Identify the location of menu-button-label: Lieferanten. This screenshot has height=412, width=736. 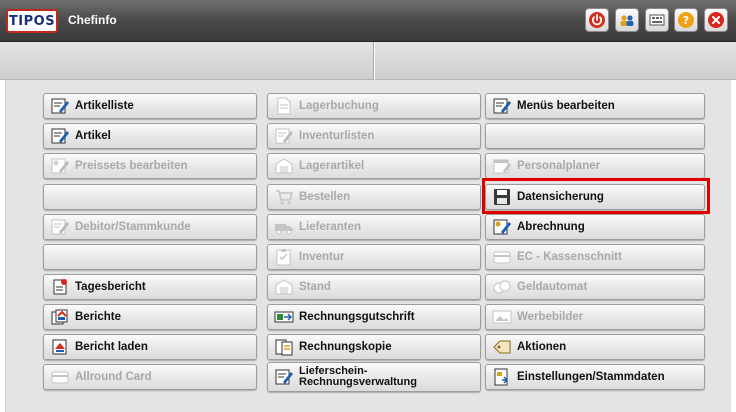
(330, 227).